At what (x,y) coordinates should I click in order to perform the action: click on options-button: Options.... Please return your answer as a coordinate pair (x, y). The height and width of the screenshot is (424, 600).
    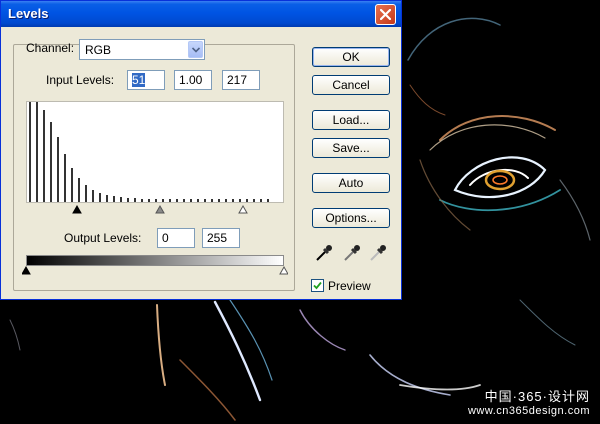
    Looking at the image, I should click on (351, 218).